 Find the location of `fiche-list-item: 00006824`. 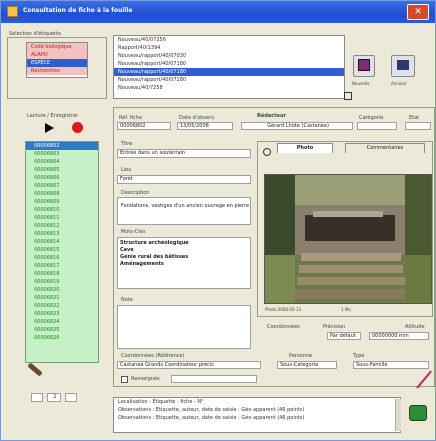

fiche-list-item: 00006824 is located at coordinates (62, 322).